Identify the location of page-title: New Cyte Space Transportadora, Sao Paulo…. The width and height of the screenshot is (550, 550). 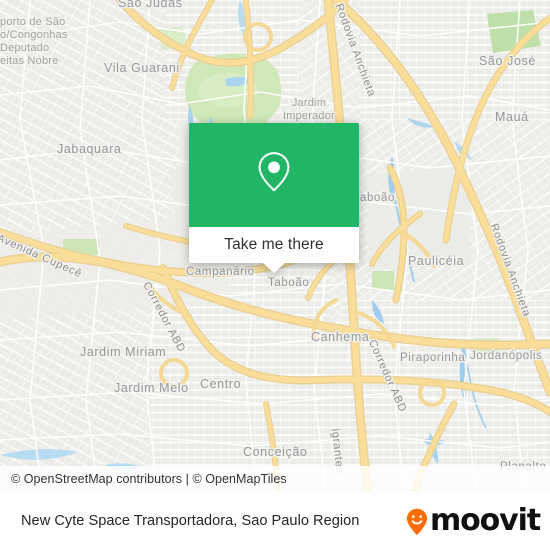
(190, 521).